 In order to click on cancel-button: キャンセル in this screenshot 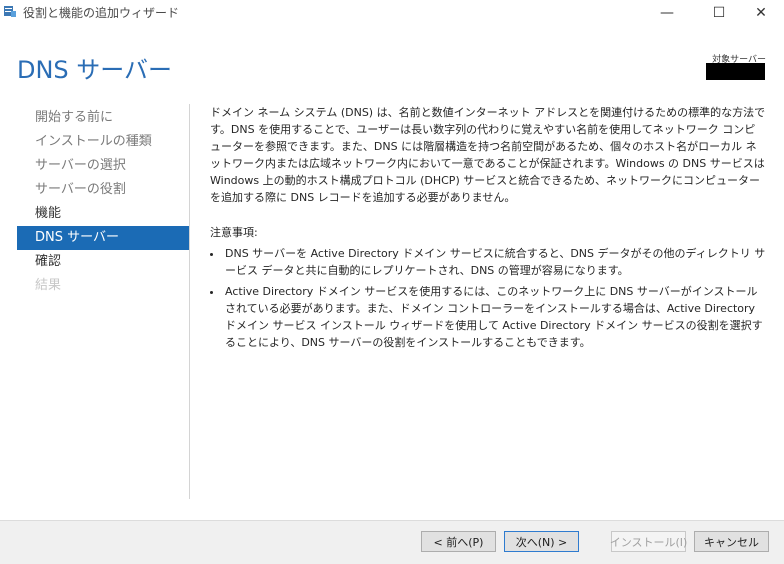, I will do `click(731, 541)`.